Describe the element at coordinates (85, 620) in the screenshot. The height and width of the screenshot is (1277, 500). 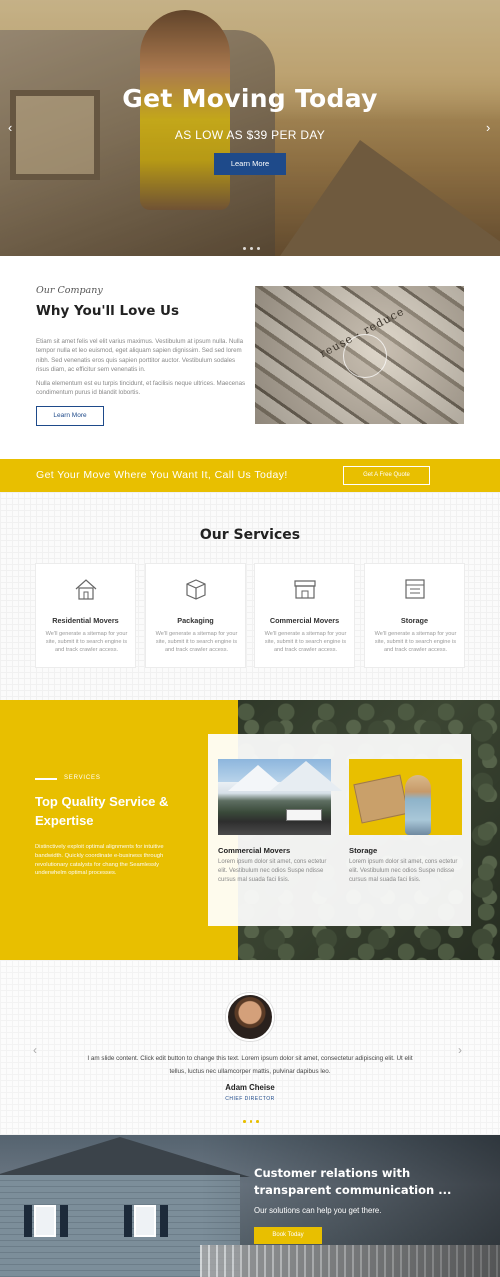
I see `service-name: Residential Movers` at that location.